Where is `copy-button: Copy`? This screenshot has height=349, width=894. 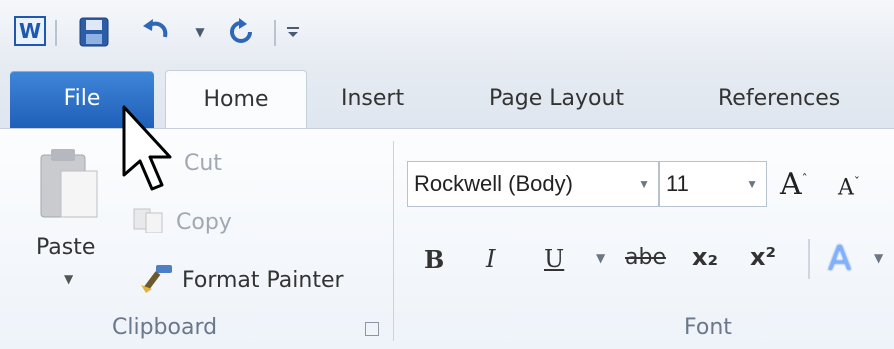
copy-button: Copy is located at coordinates (182, 222).